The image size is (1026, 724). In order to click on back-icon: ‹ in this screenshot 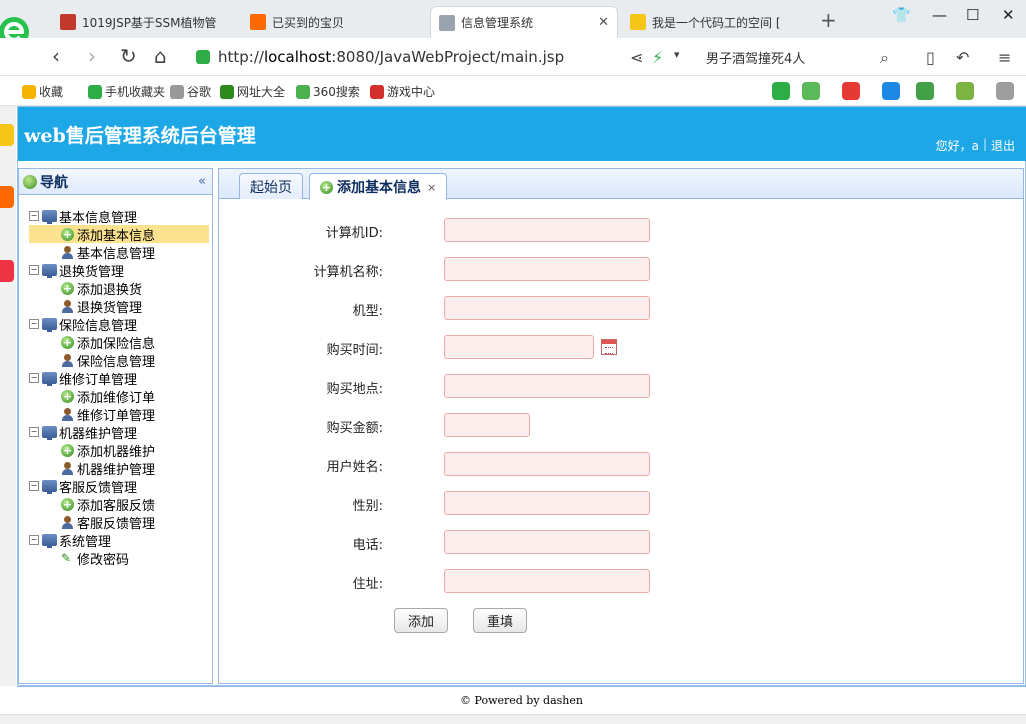, I will do `click(56, 56)`.